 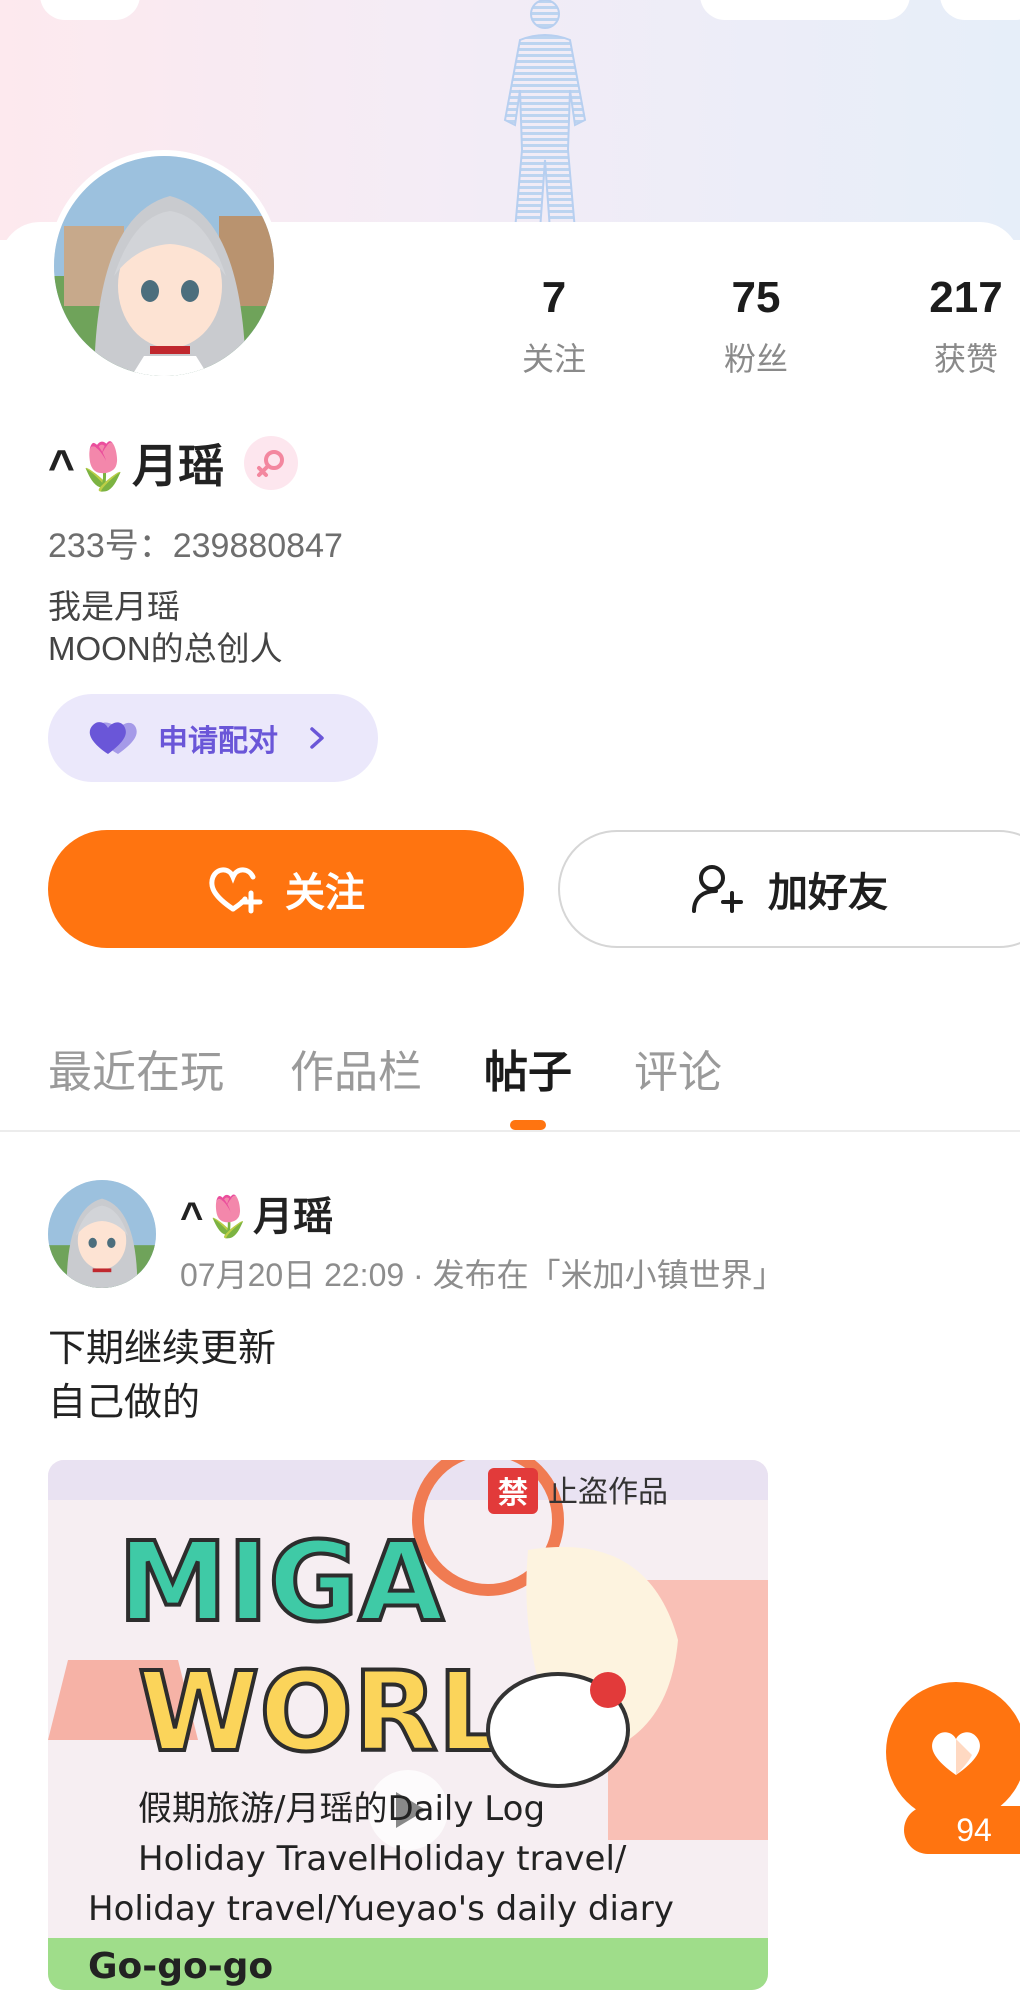 What do you see at coordinates (980, 10) in the screenshot?
I see `more-button` at bounding box center [980, 10].